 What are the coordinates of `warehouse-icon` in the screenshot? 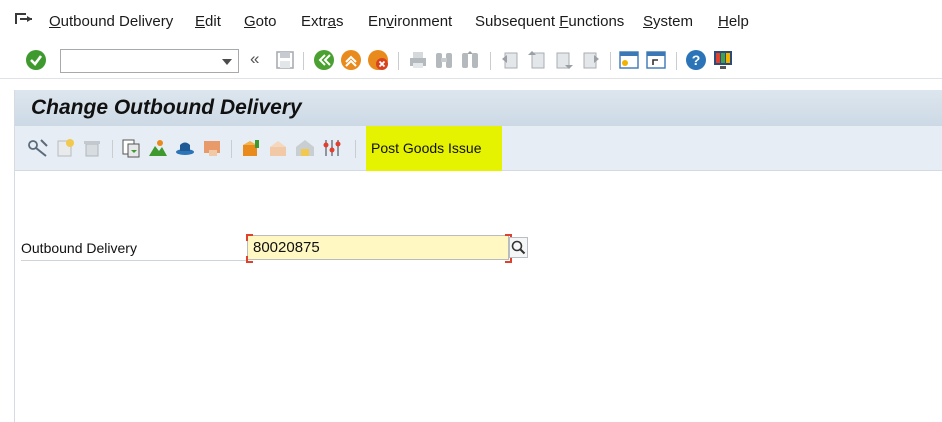 It's located at (305, 148).